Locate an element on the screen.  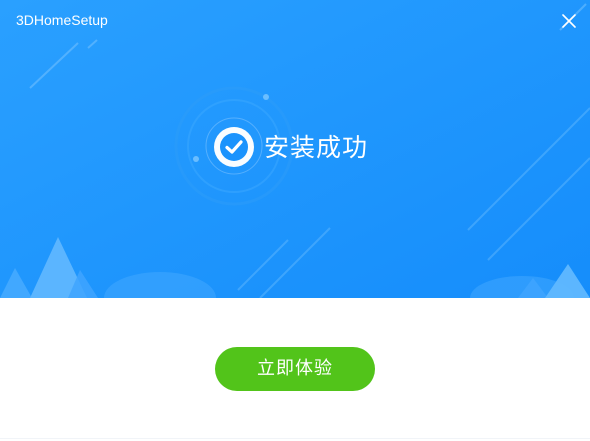
success-message: 安装成功 is located at coordinates (316, 147).